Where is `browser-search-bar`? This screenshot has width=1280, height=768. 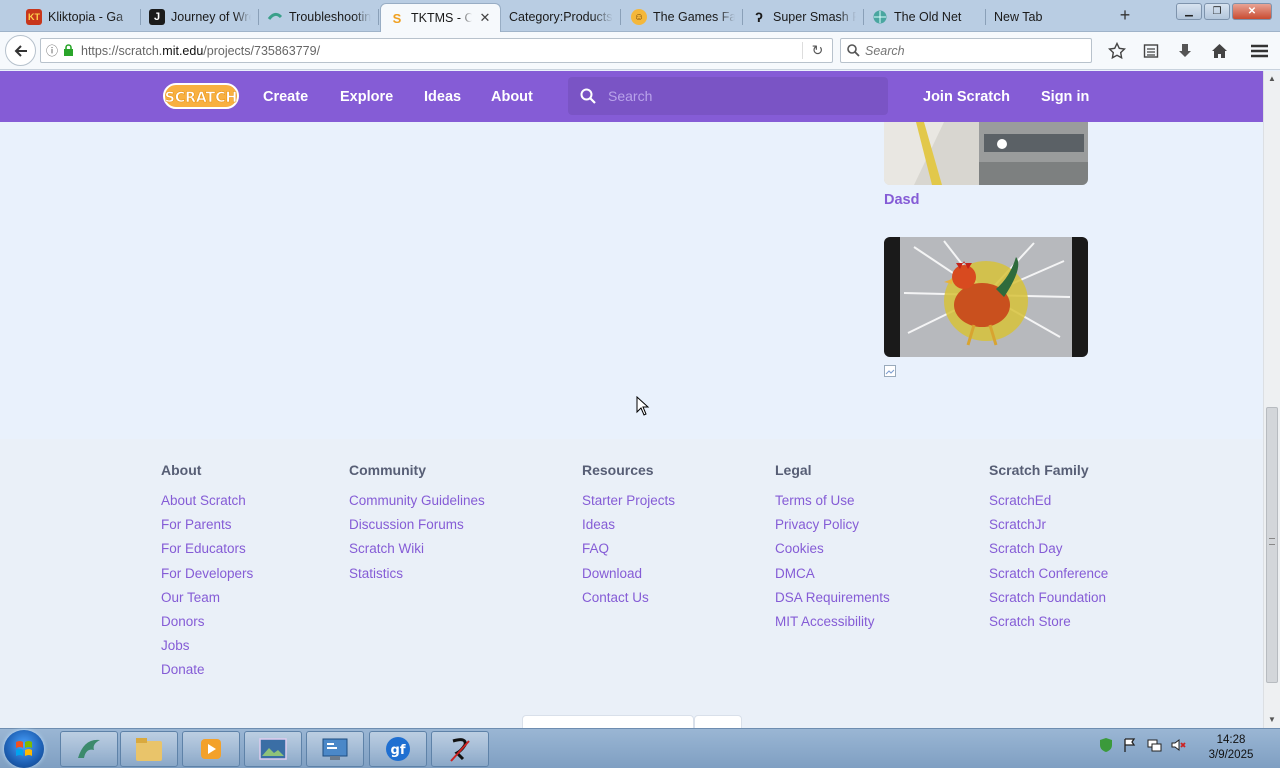 browser-search-bar is located at coordinates (966, 50).